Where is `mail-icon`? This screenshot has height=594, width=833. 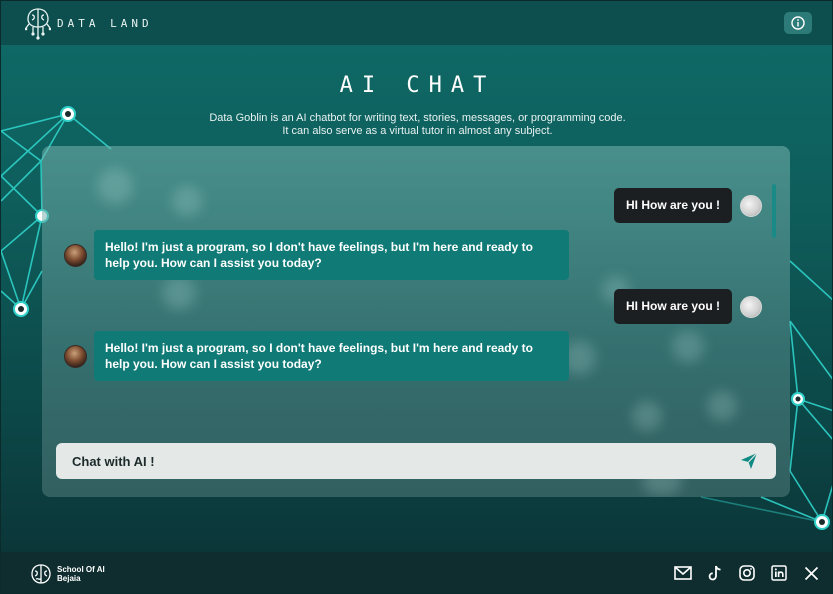
mail-icon is located at coordinates (683, 573).